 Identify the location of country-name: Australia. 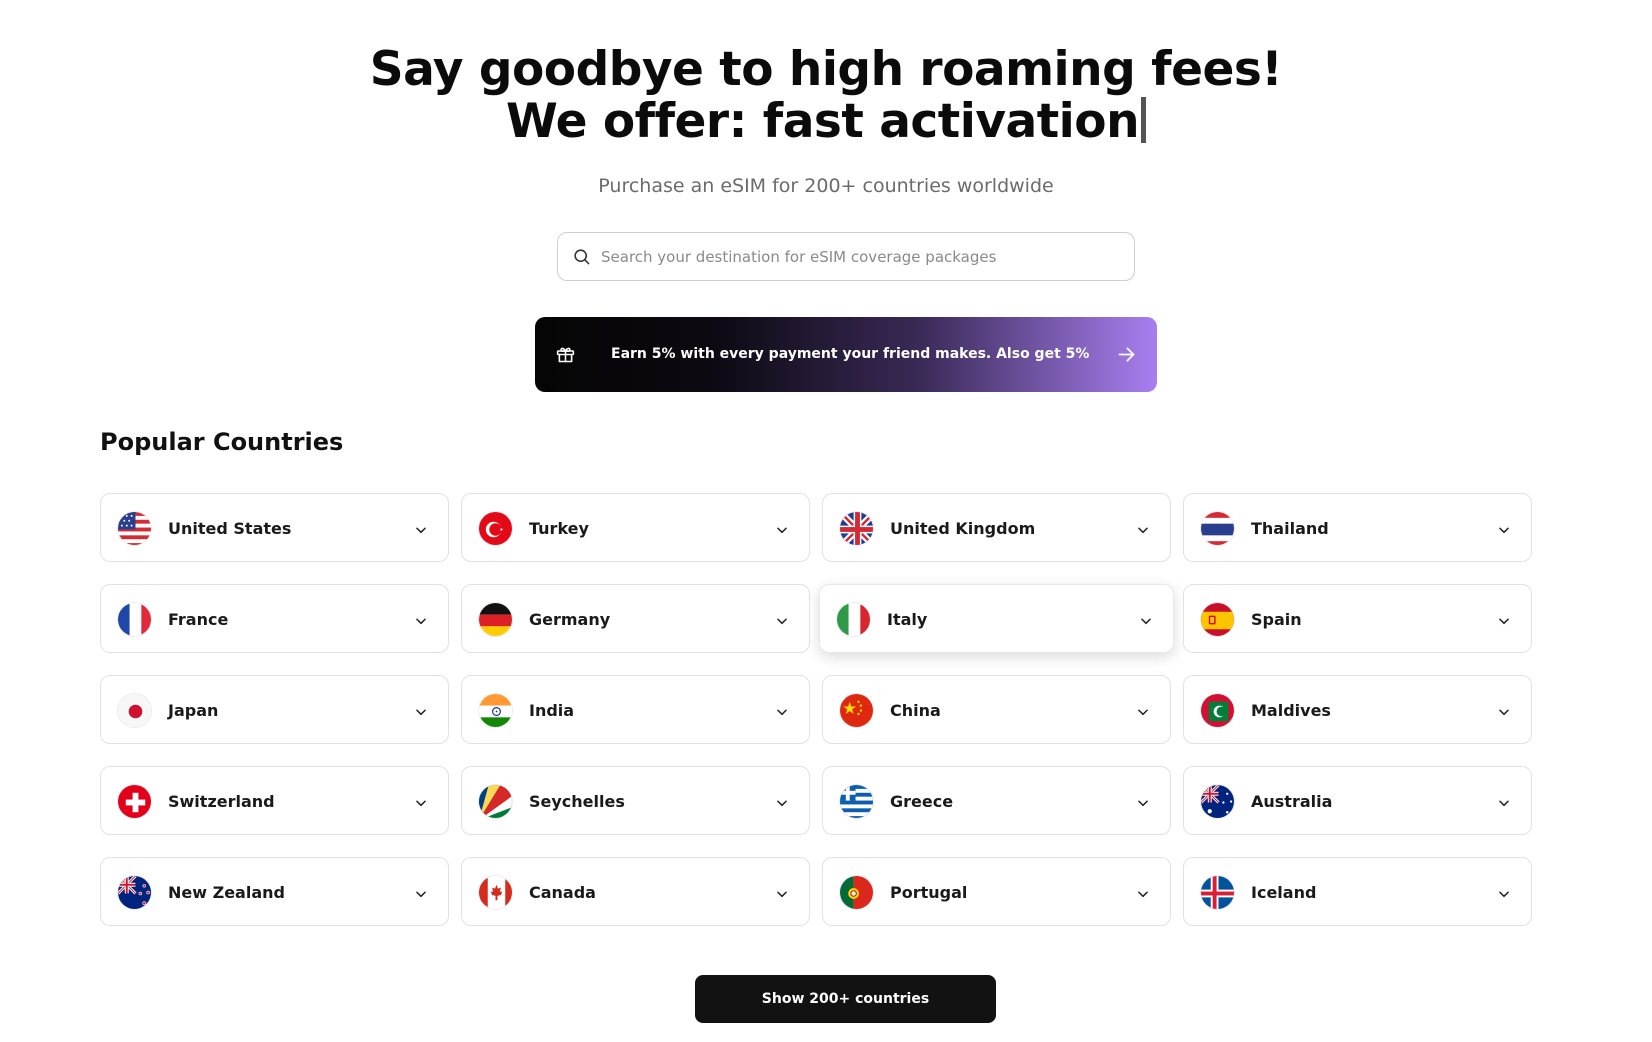
(1292, 801).